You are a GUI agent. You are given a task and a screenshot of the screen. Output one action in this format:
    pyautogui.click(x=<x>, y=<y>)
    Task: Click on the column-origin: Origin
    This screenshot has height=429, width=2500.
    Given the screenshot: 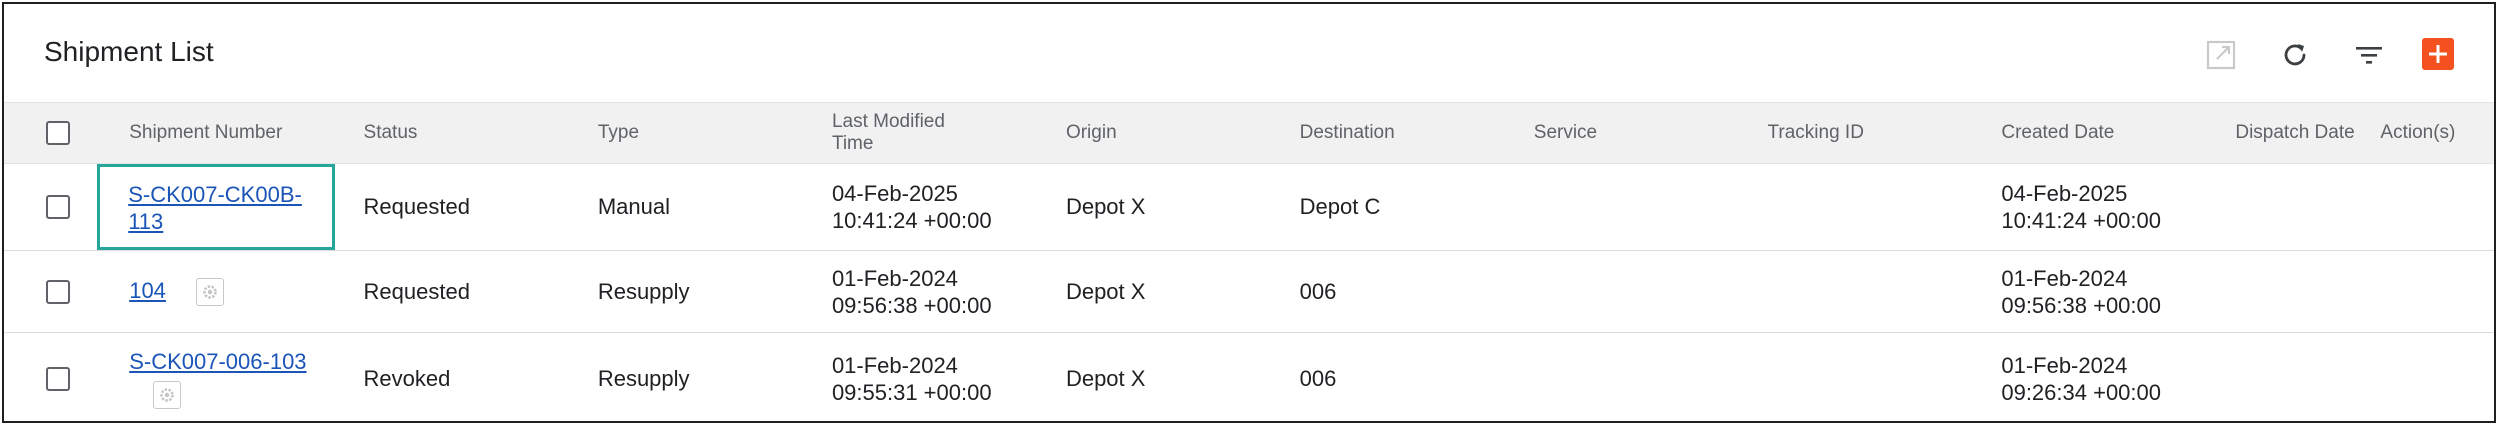 What is the action you would take?
    pyautogui.click(x=1182, y=133)
    